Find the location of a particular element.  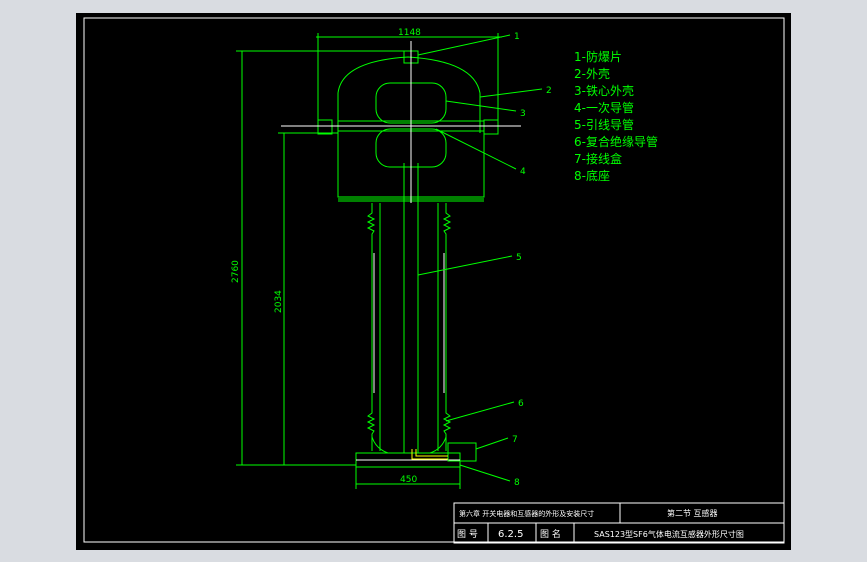

head-dome is located at coordinates (409, 94).